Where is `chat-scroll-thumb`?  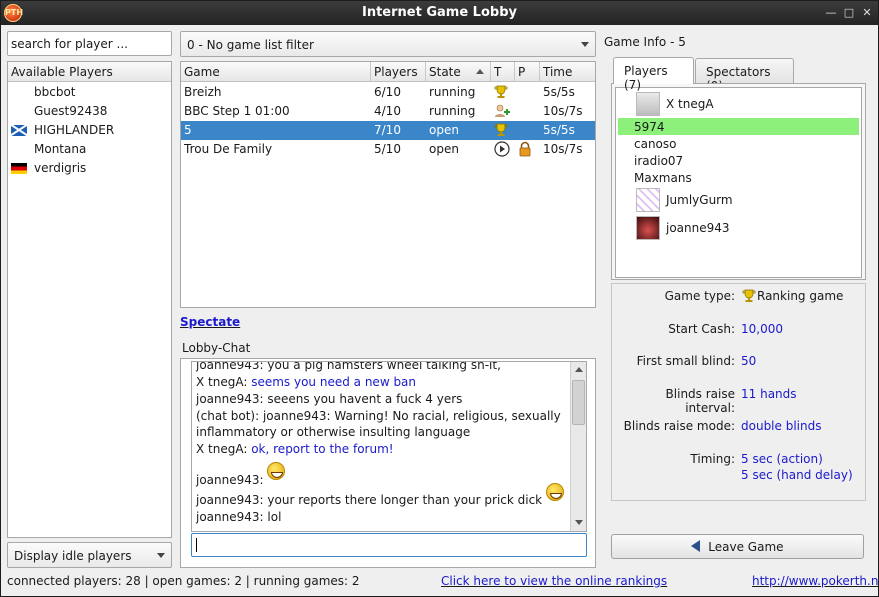 chat-scroll-thumb is located at coordinates (578, 402).